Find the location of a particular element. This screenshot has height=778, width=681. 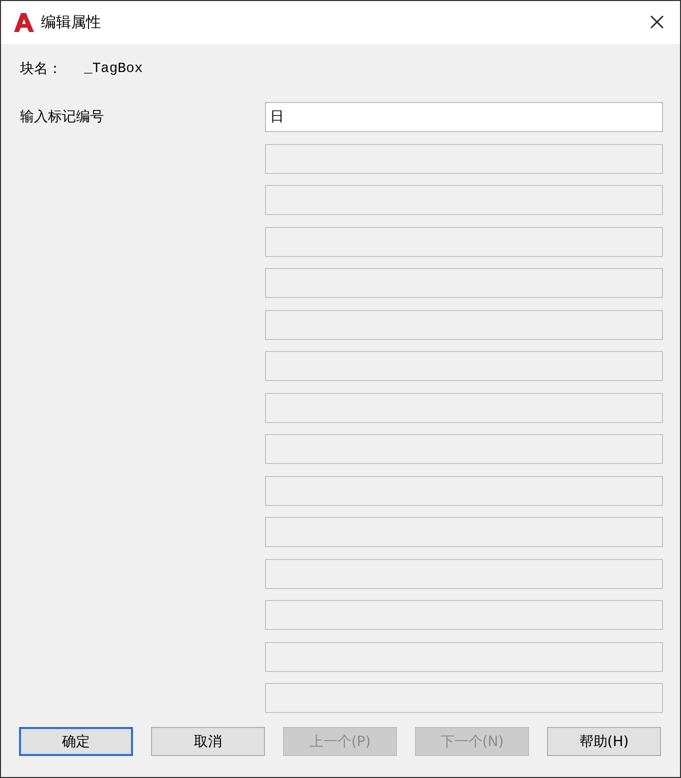

dialog-button: 帮助(H) is located at coordinates (604, 741).